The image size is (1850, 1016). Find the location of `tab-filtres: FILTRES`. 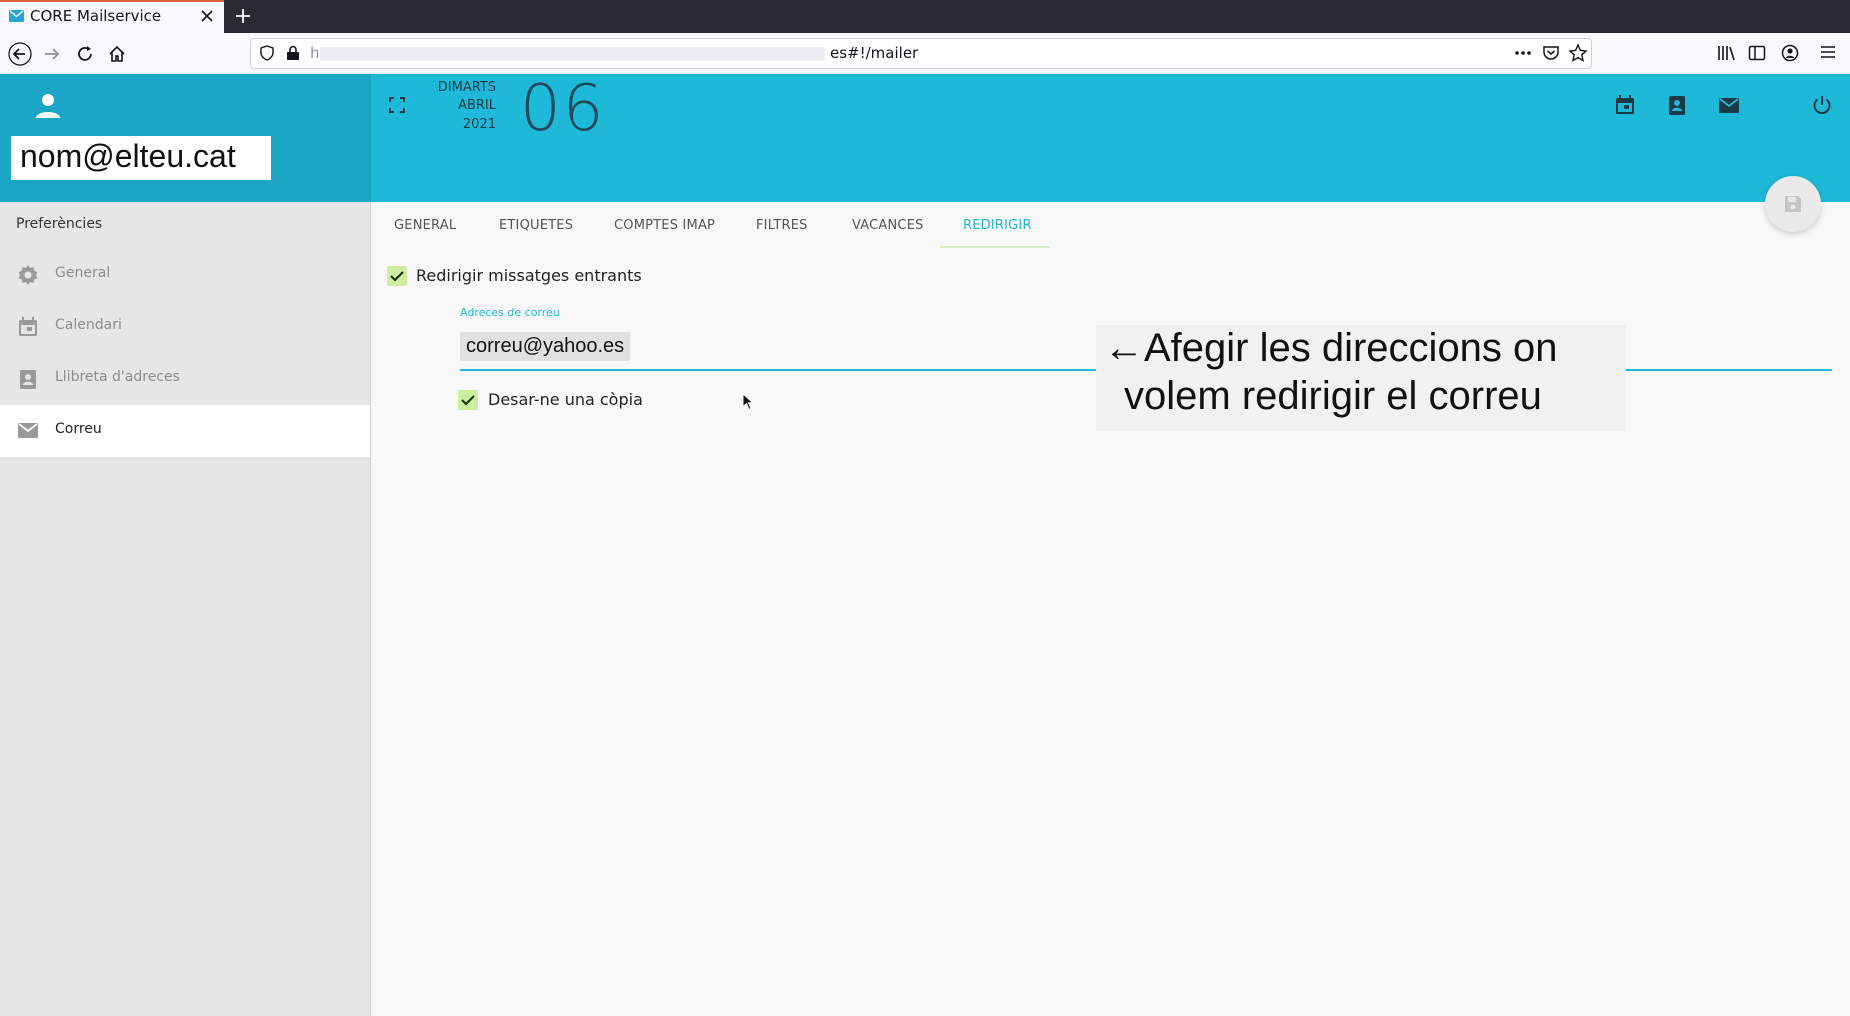

tab-filtres: FILTRES is located at coordinates (782, 225).